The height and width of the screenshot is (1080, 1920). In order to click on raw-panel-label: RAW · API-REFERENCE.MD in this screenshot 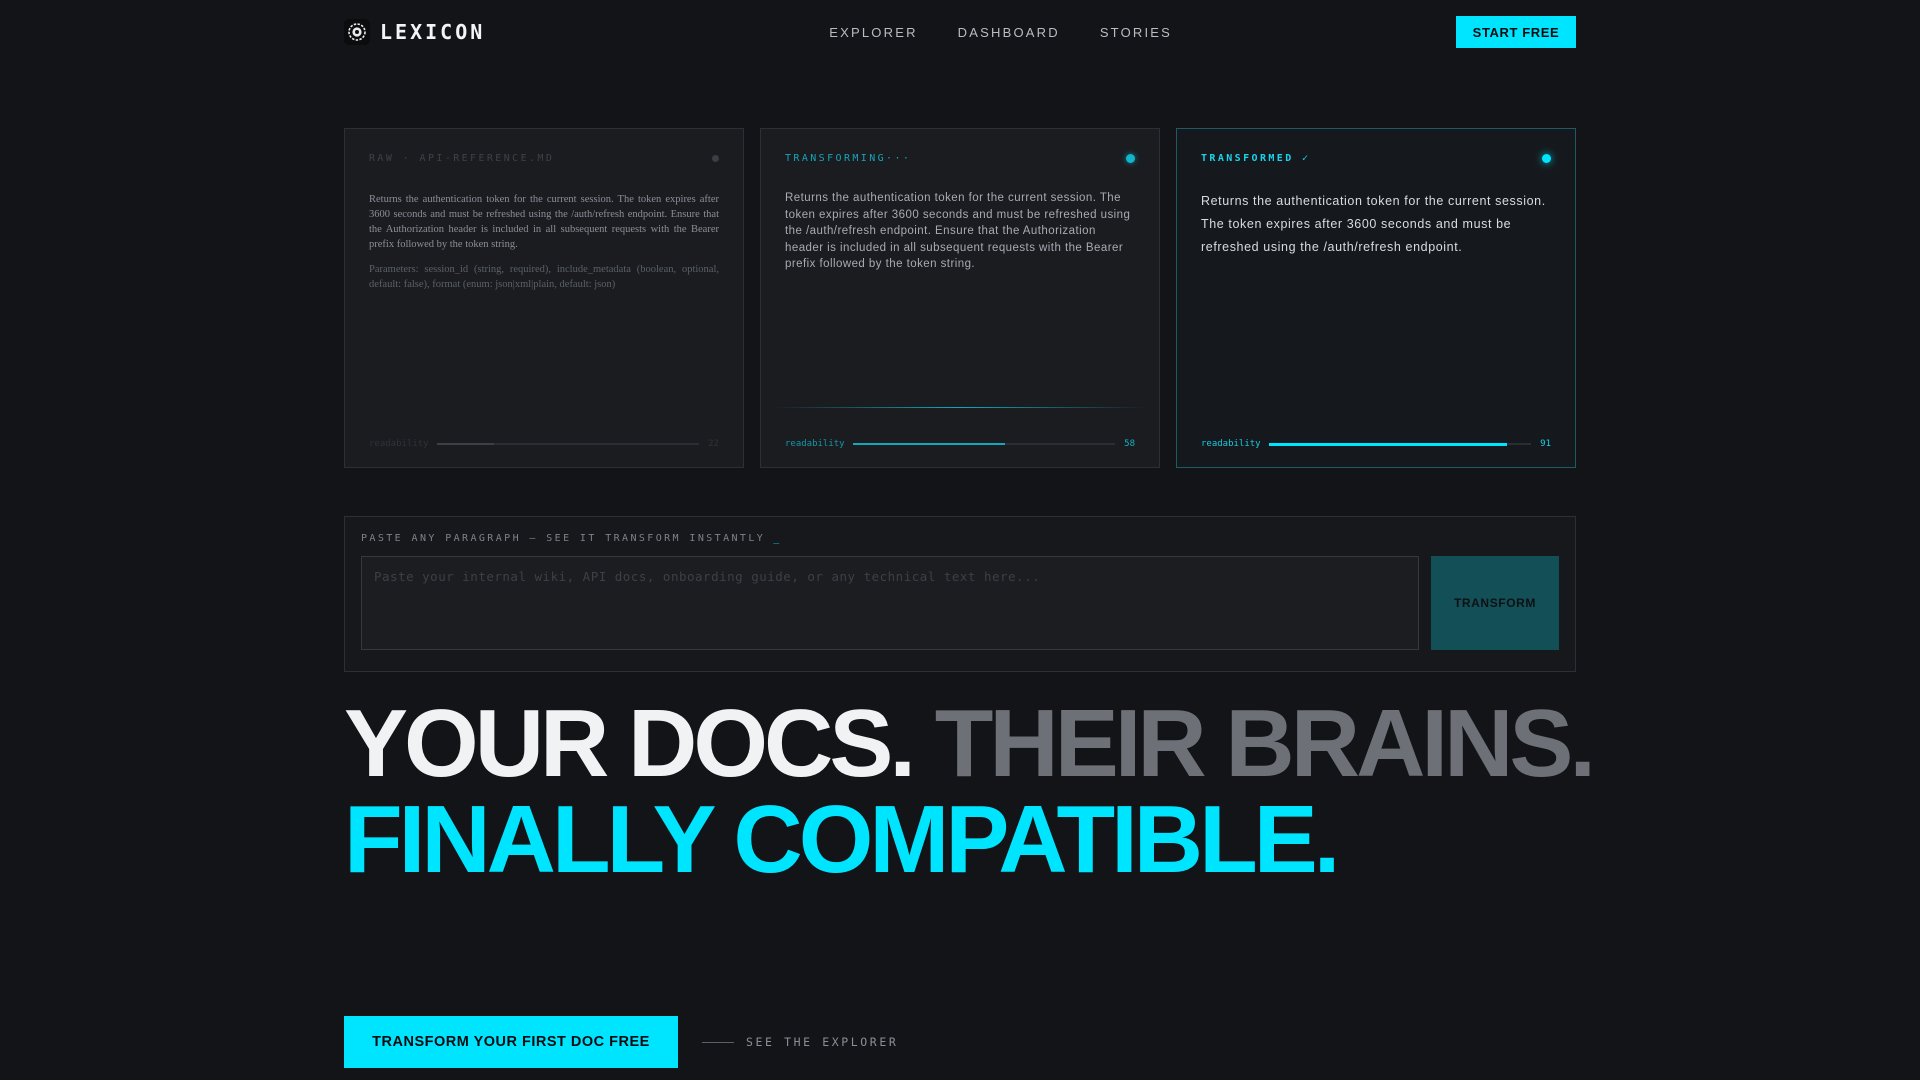, I will do `click(462, 158)`.